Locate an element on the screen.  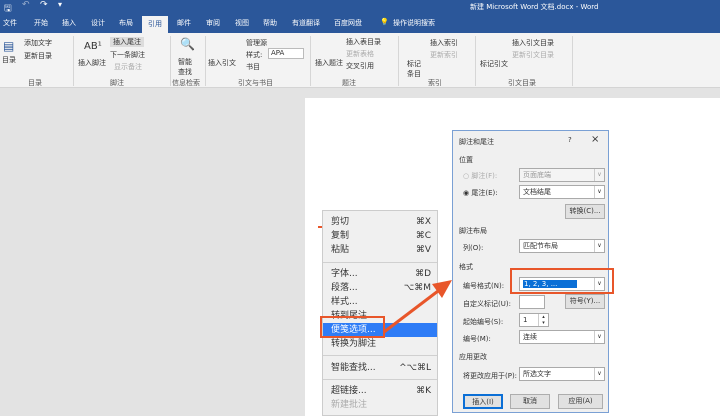
footnote-position-select: 页面底端 ∨ is located at coordinates (562, 175).